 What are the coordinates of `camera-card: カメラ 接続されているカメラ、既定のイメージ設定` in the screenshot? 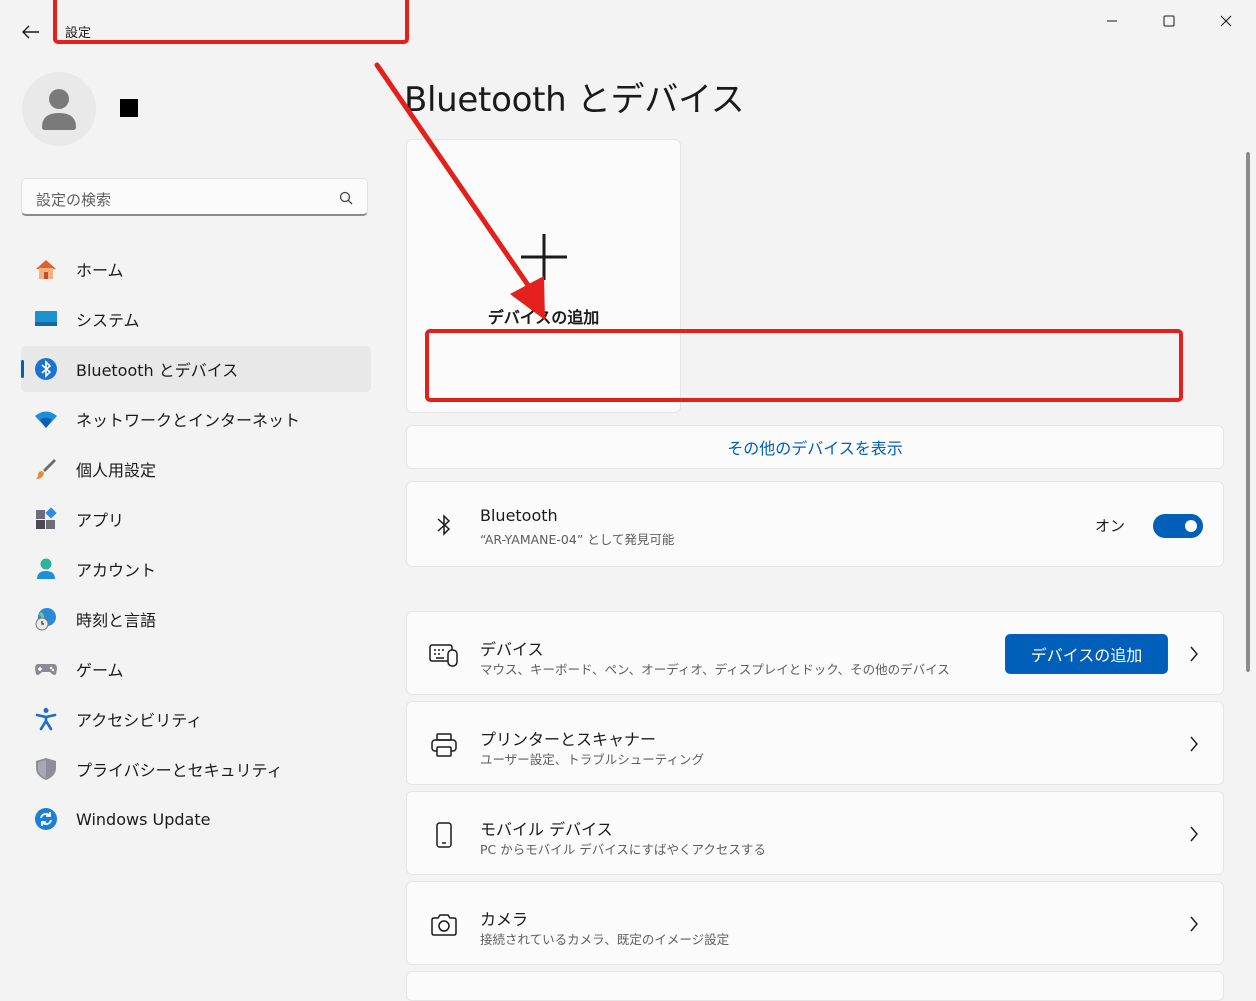 It's located at (815, 923).